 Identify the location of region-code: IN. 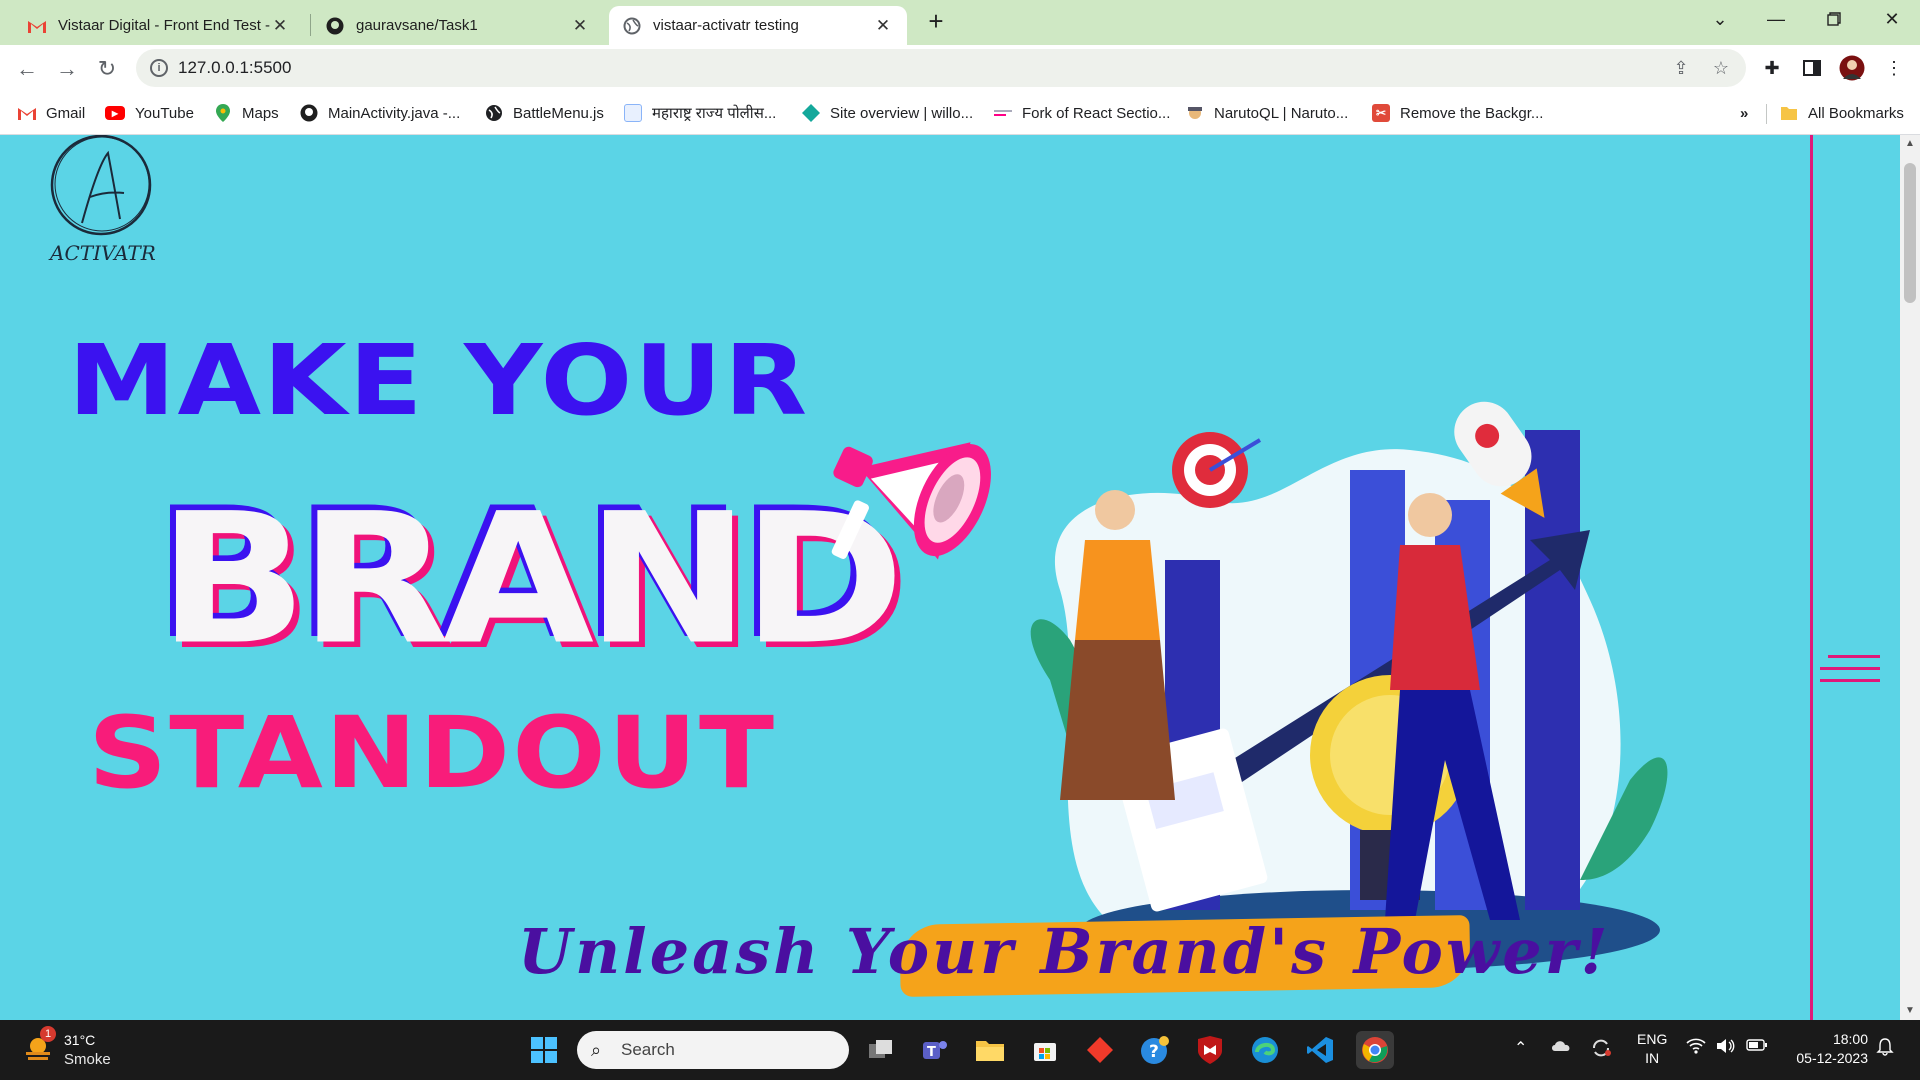
(1652, 1058).